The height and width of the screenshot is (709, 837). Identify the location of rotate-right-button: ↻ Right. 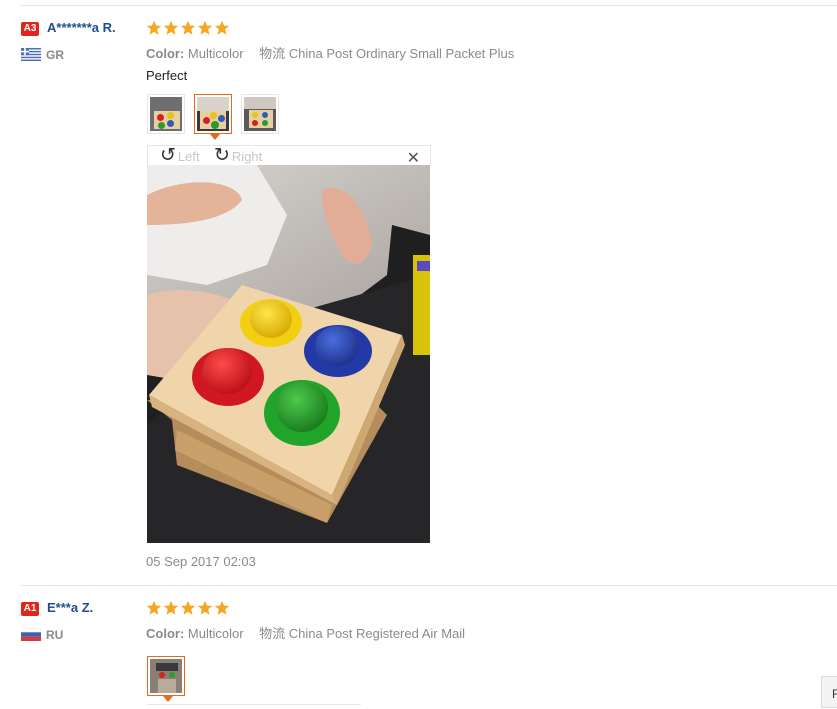
(238, 155).